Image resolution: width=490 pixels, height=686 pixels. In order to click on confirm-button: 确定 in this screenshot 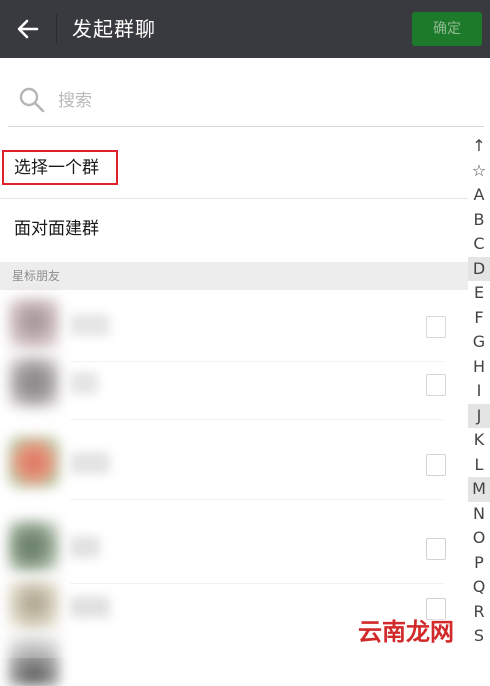, I will do `click(447, 29)`.